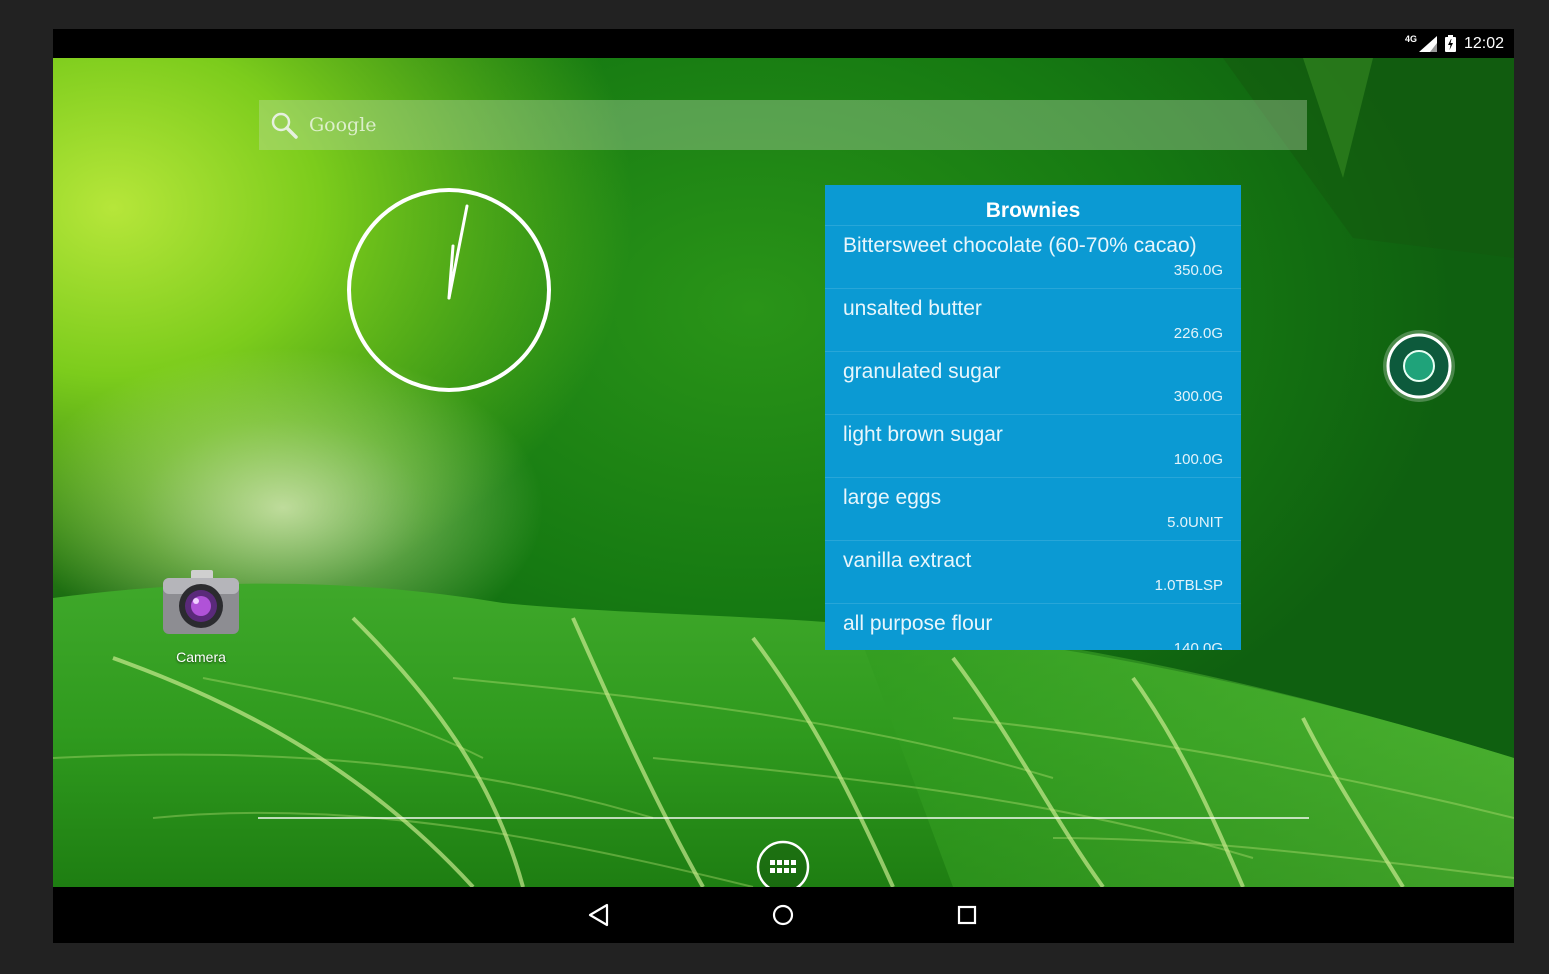 The width and height of the screenshot is (1549, 974). What do you see at coordinates (201, 602) in the screenshot?
I see `camera-icon` at bounding box center [201, 602].